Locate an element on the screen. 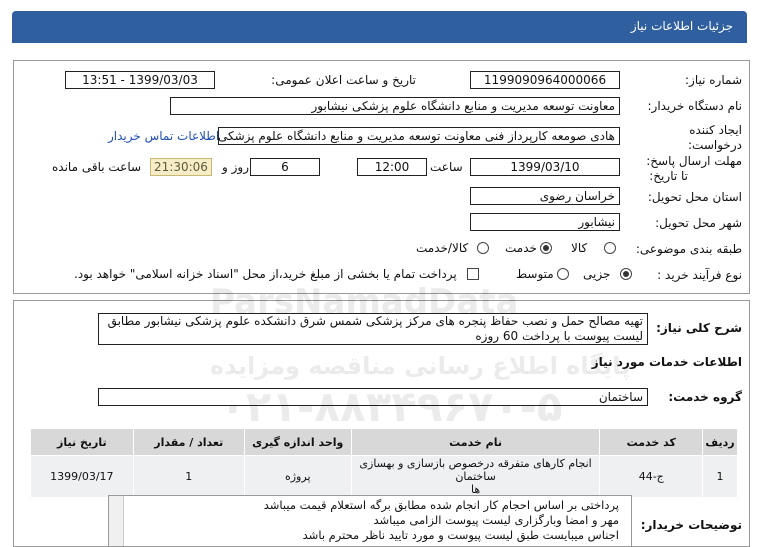 Image resolution: width=770 pixels, height=547 pixels. service-group-label: گروه خدمت: is located at coordinates (705, 397).